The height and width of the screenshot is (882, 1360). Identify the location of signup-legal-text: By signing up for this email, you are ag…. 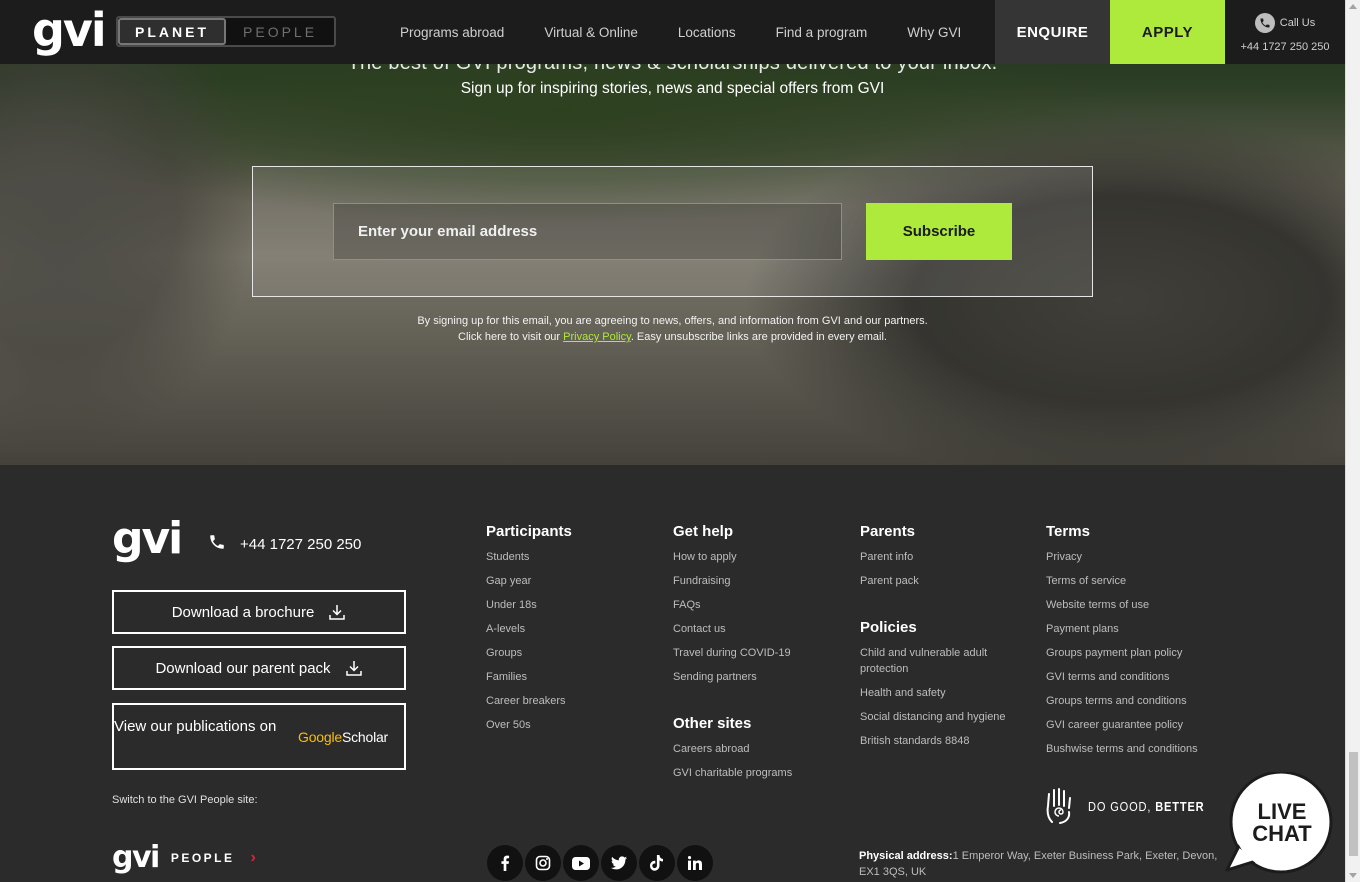
(672, 329).